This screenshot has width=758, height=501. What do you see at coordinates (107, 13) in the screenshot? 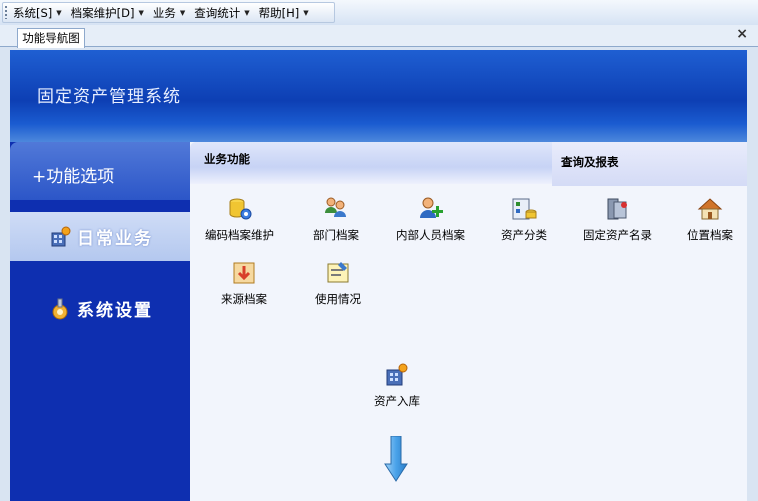
I see `menu-archive-maintenance: 档案维护[D] ▼` at bounding box center [107, 13].